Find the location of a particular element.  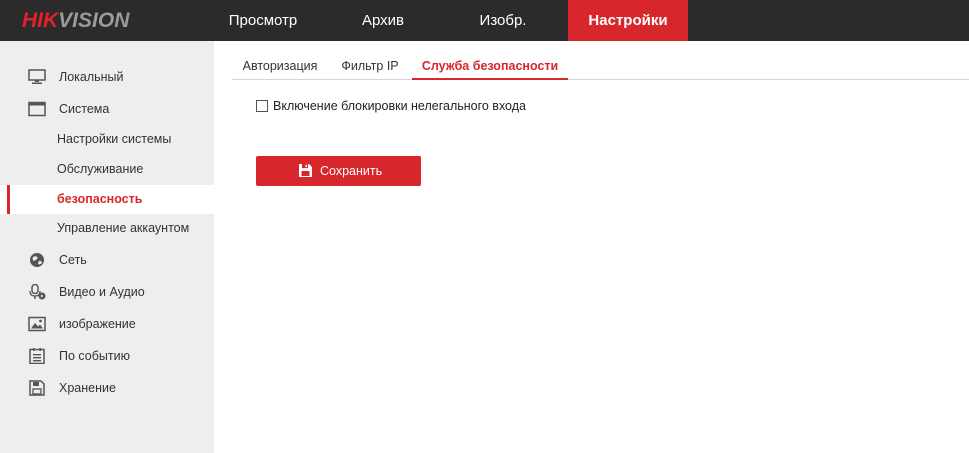

illegal-login-lock-label: Включение блокировки нелегального входа is located at coordinates (399, 106).